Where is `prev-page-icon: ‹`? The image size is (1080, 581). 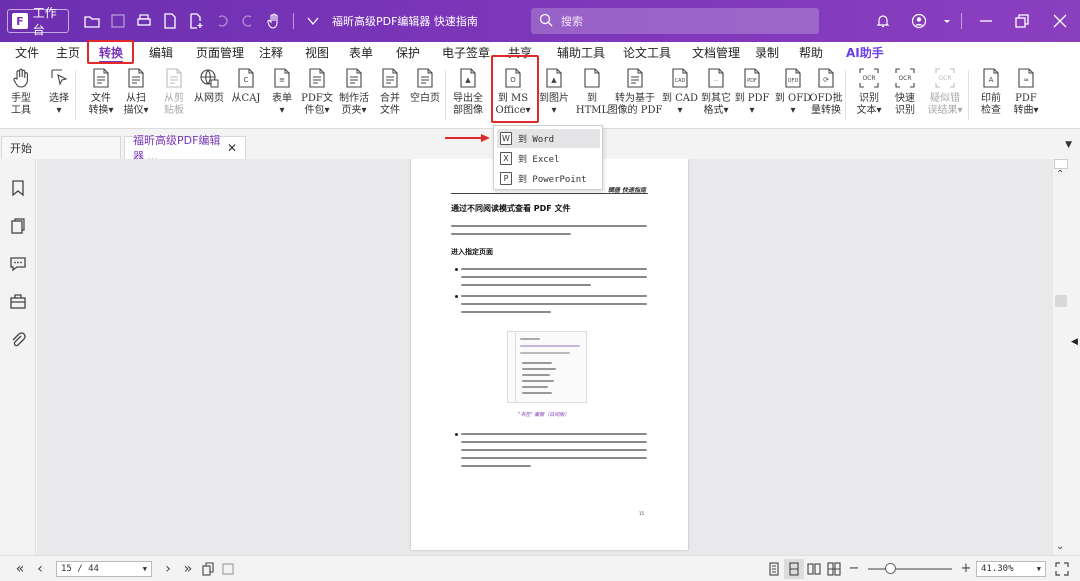
prev-page-icon: ‹ is located at coordinates (40, 569).